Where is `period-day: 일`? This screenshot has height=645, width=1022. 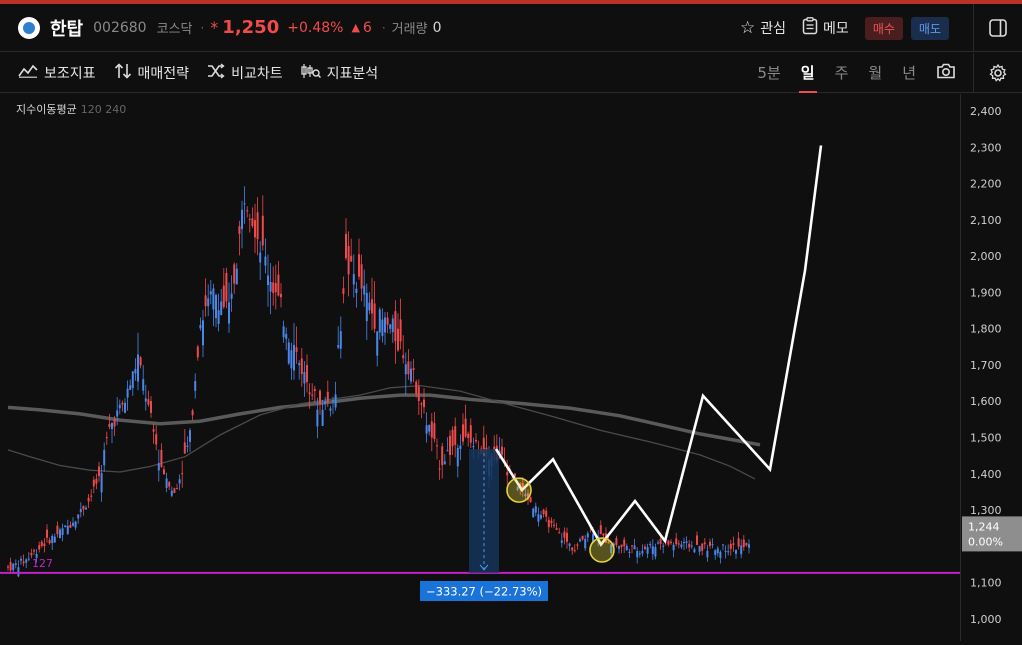 period-day: 일 is located at coordinates (807, 73).